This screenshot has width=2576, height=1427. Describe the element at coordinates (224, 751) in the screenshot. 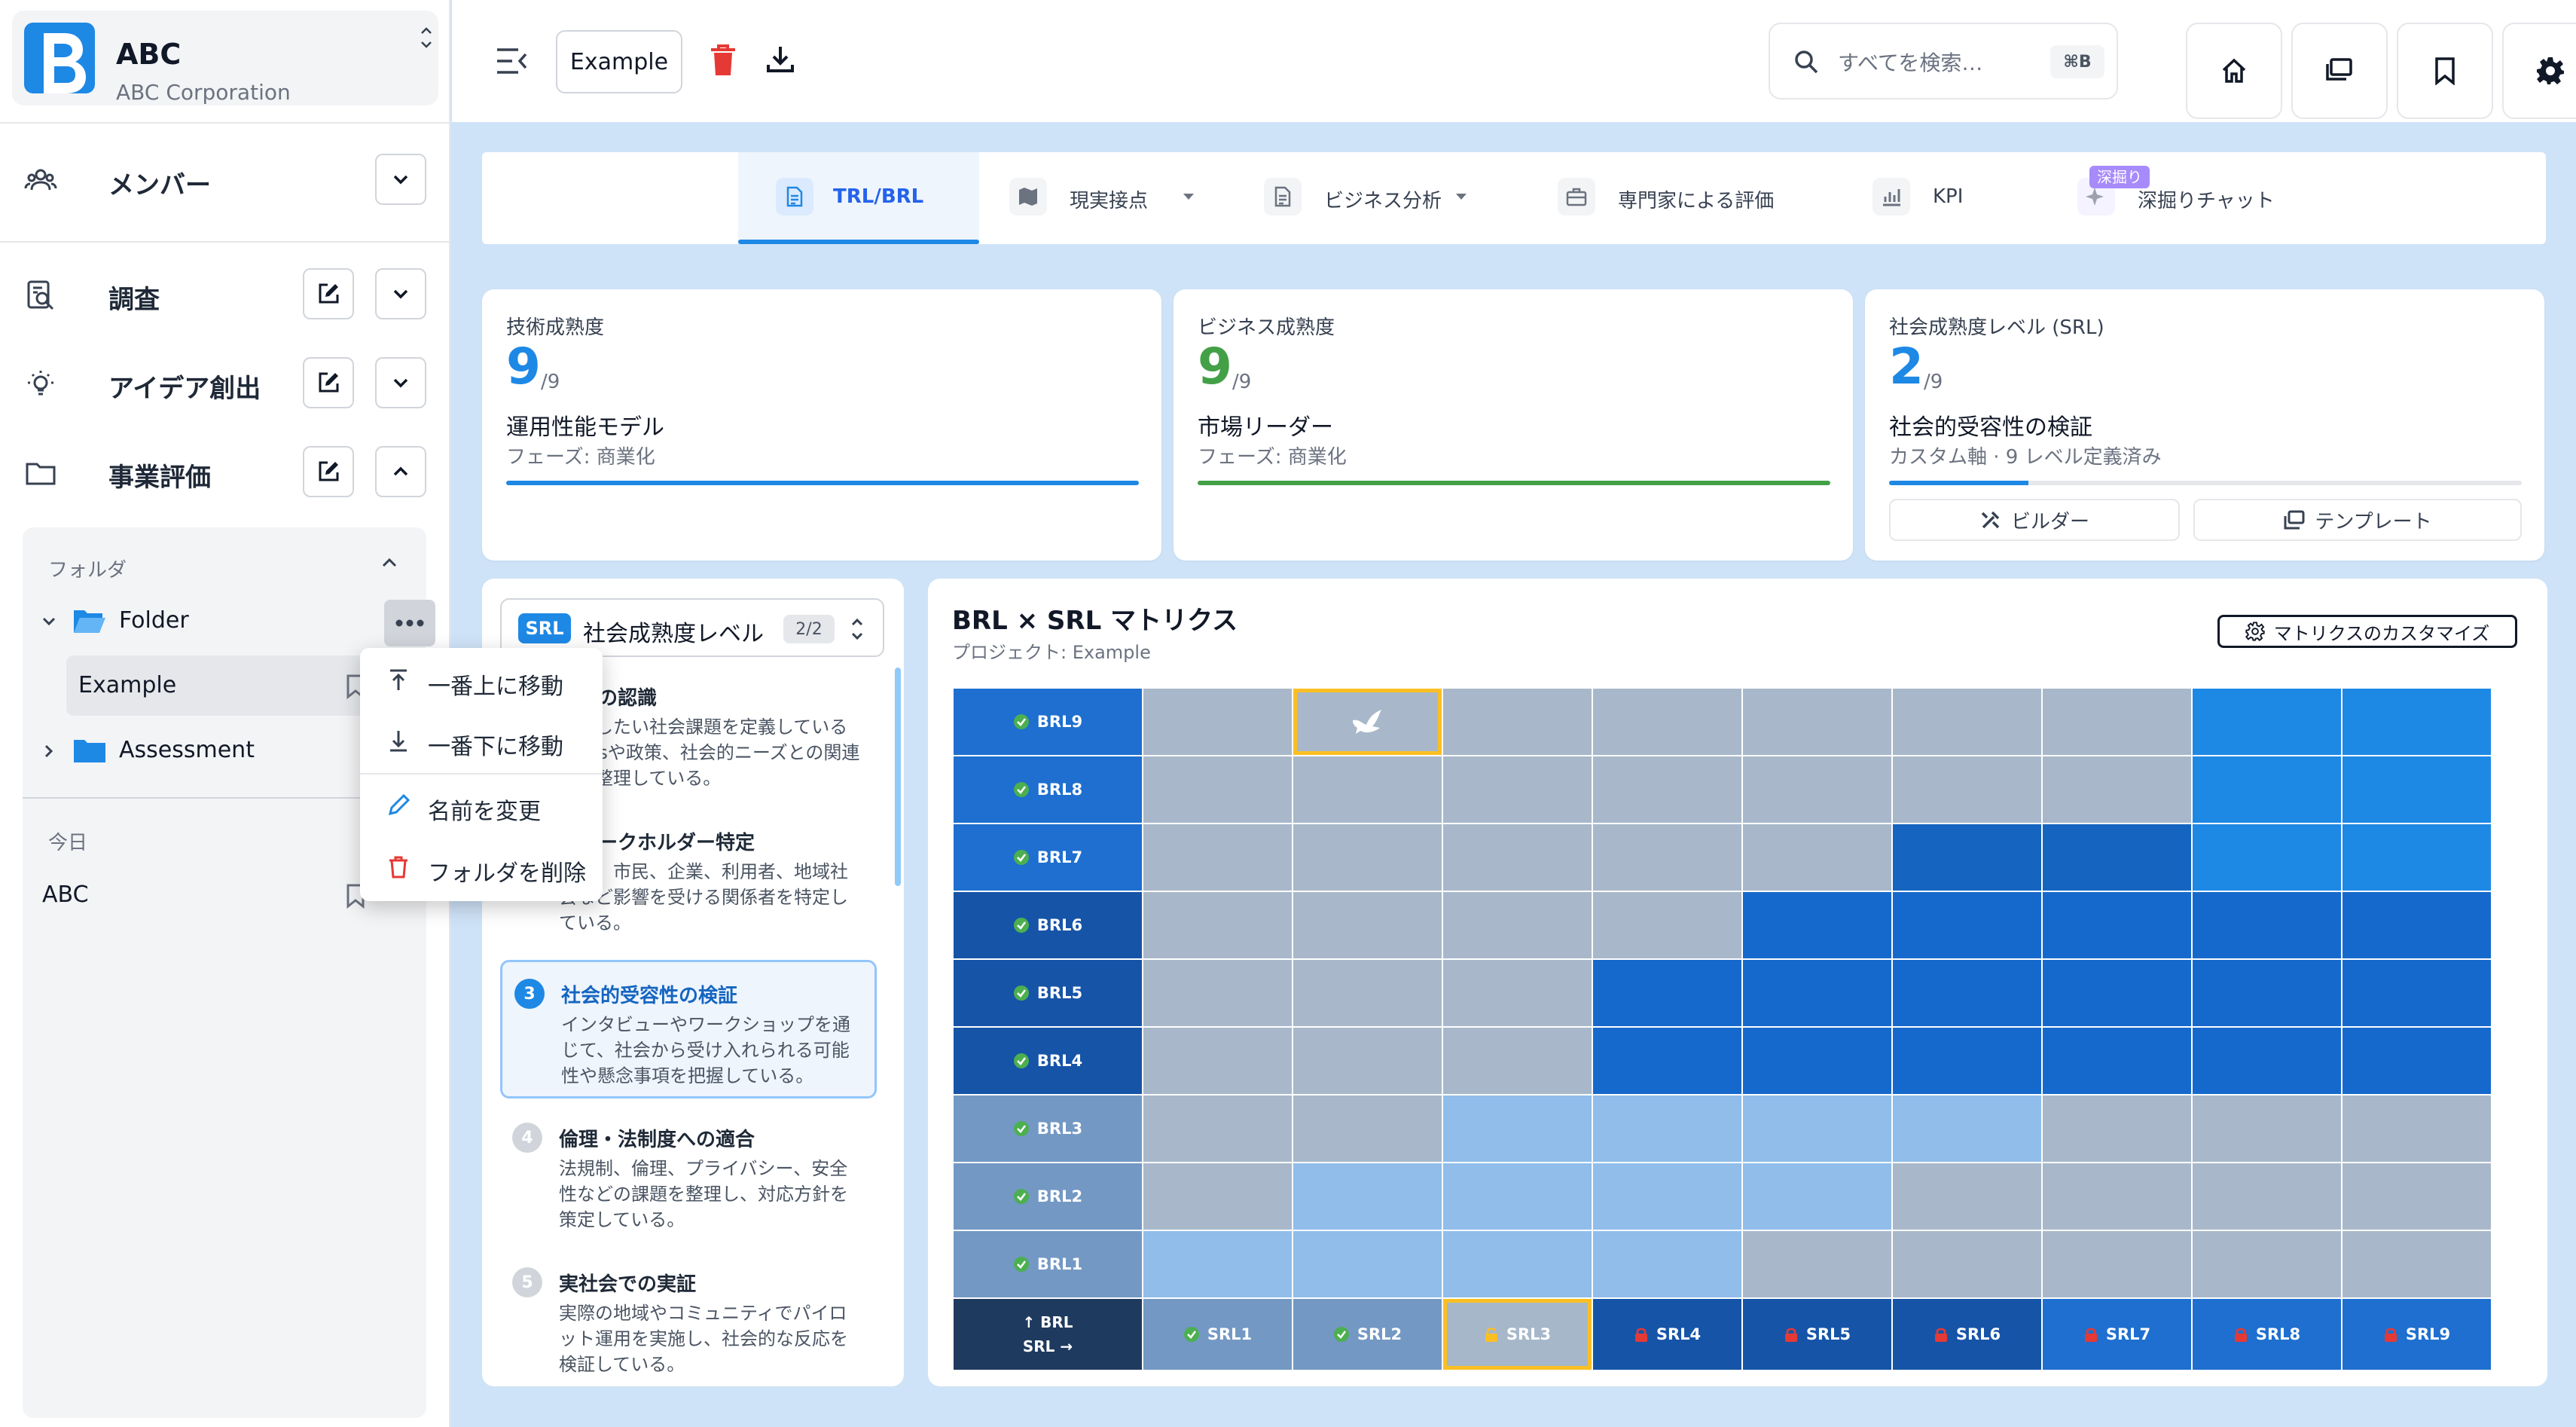

I see `folder-item-assessment: Assessment` at that location.